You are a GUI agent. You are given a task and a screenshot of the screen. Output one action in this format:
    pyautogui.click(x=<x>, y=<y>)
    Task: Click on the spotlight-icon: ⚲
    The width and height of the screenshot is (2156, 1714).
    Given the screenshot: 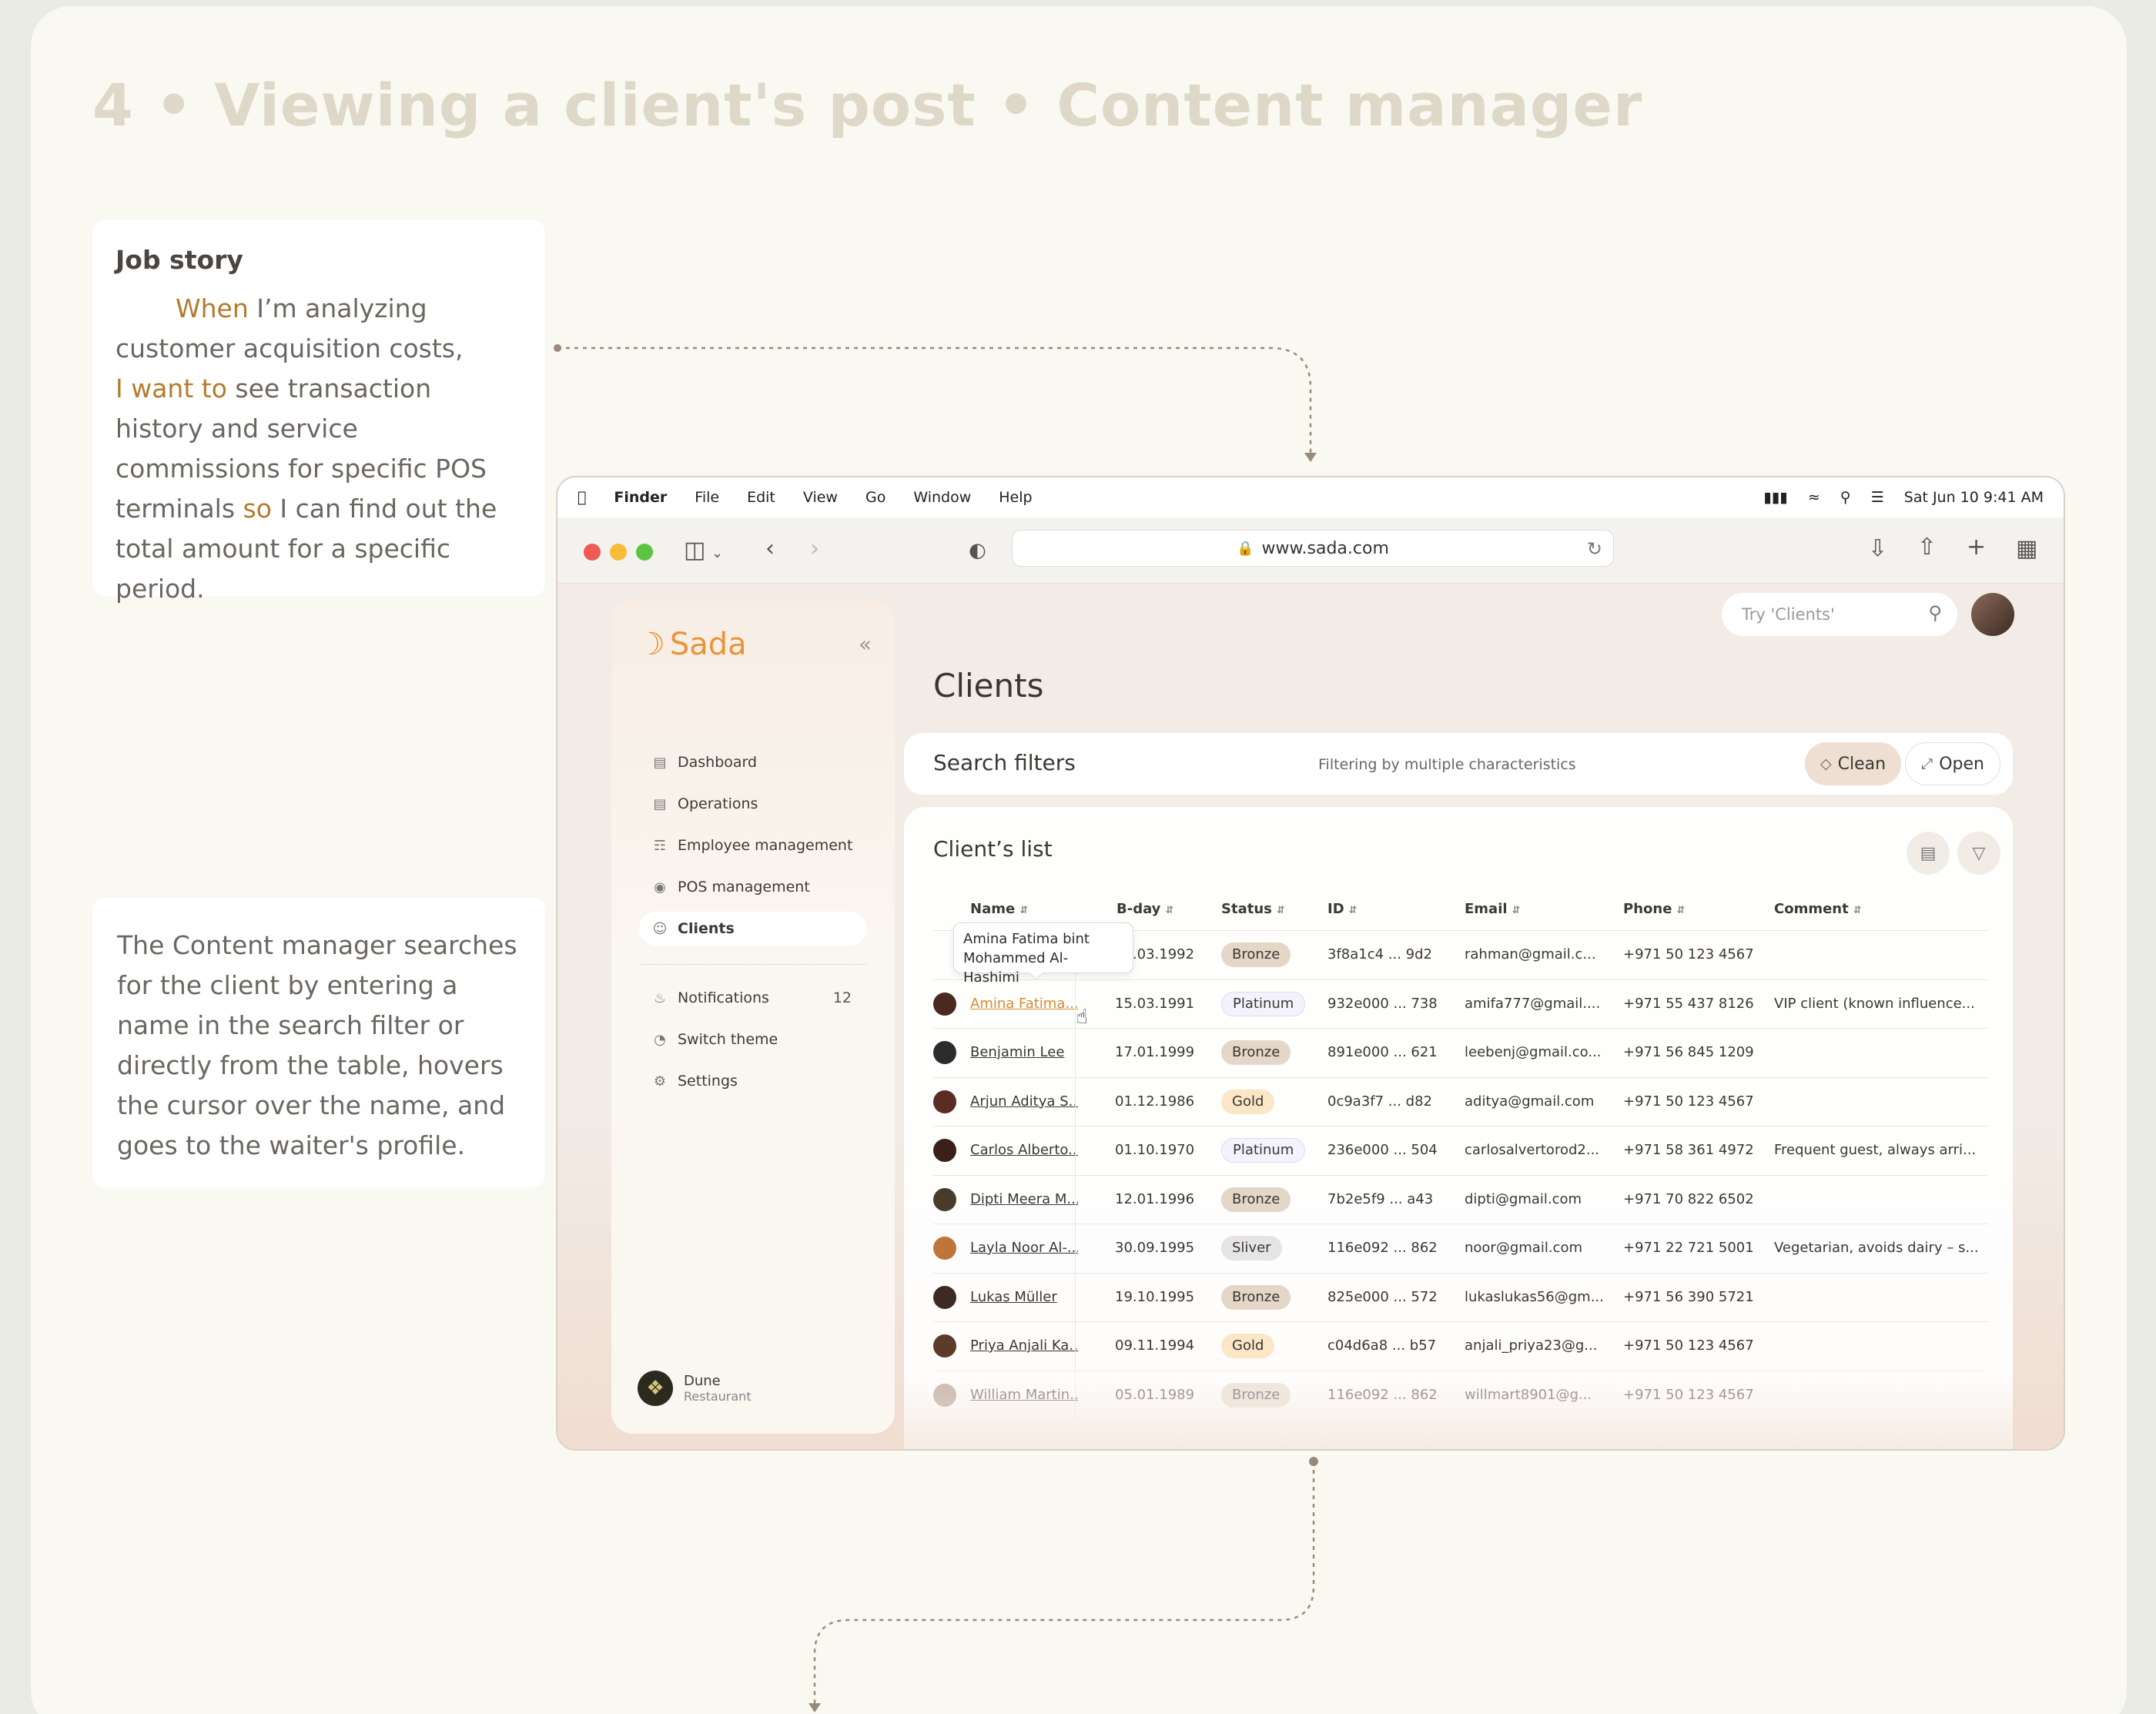 What is the action you would take?
    pyautogui.click(x=1846, y=497)
    